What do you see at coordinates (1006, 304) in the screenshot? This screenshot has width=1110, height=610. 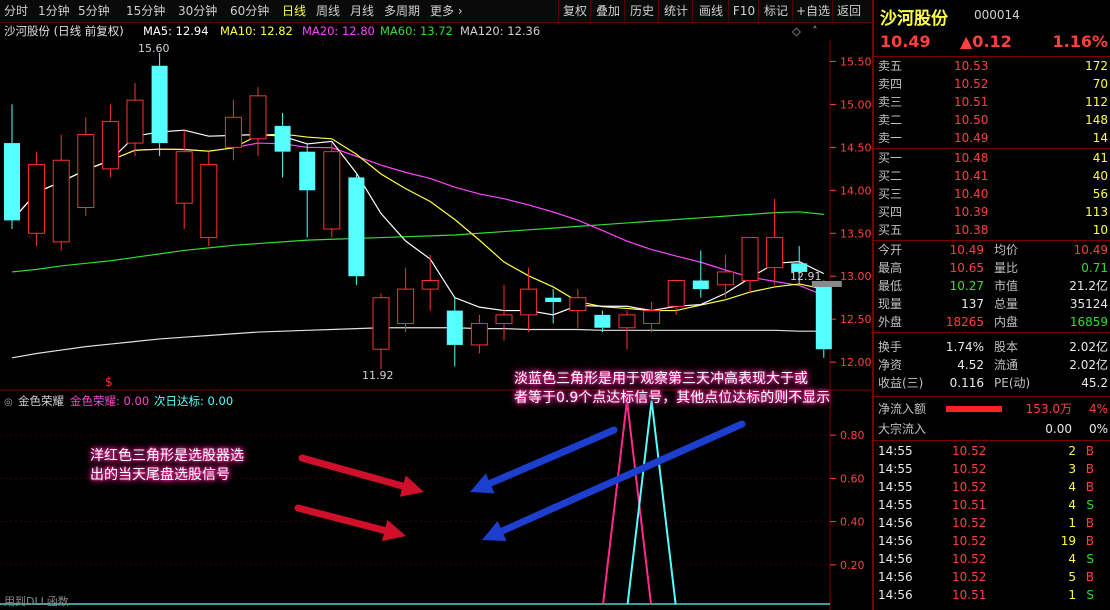 I see `stat-label: 总量` at bounding box center [1006, 304].